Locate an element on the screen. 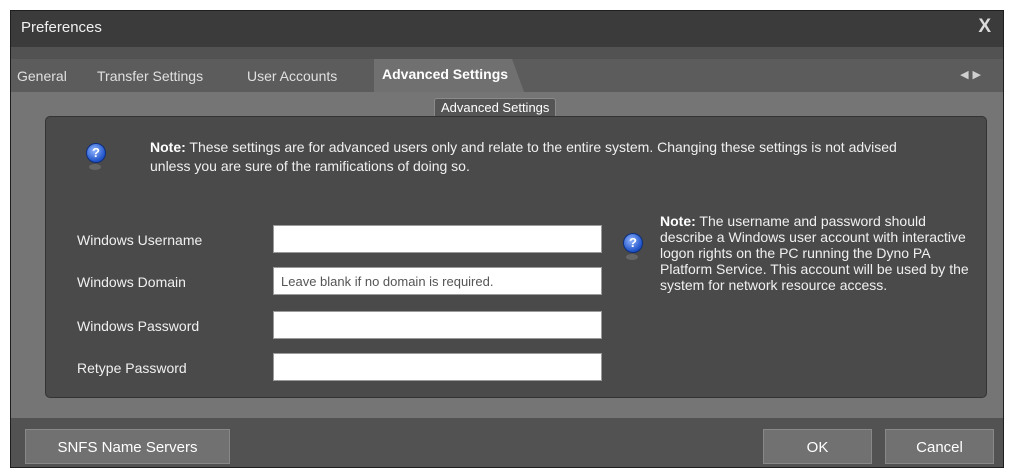 This screenshot has width=1009, height=472. retype-password-field is located at coordinates (437, 367).